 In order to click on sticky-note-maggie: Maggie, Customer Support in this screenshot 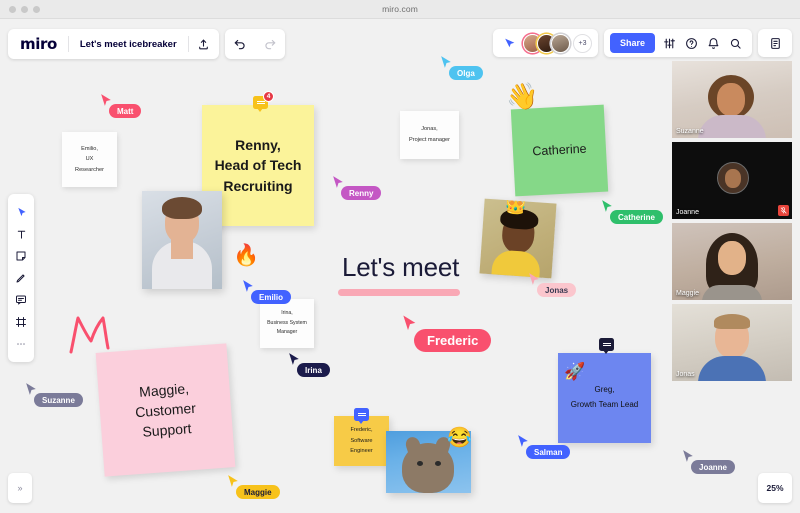, I will do `click(165, 410)`.